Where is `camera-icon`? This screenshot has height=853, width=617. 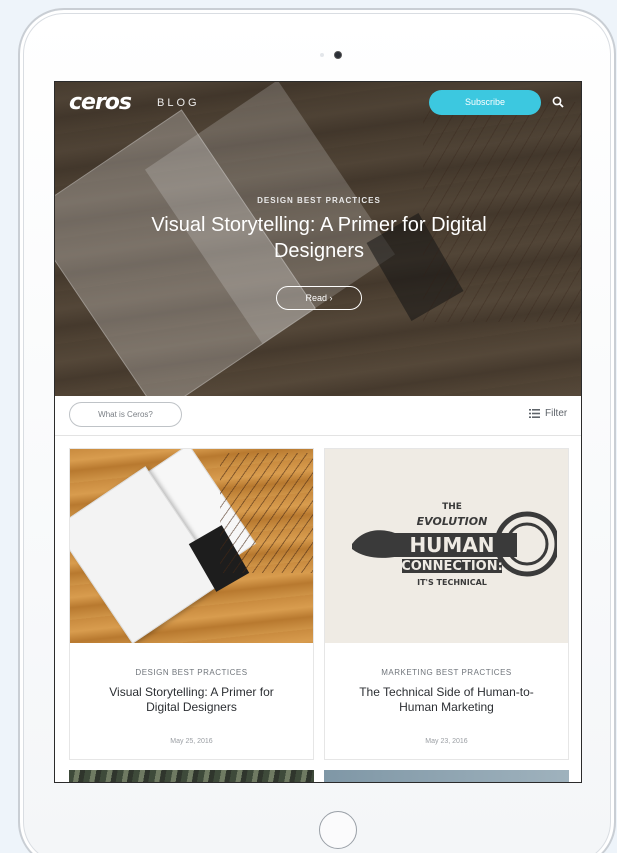
camera-icon is located at coordinates (338, 55).